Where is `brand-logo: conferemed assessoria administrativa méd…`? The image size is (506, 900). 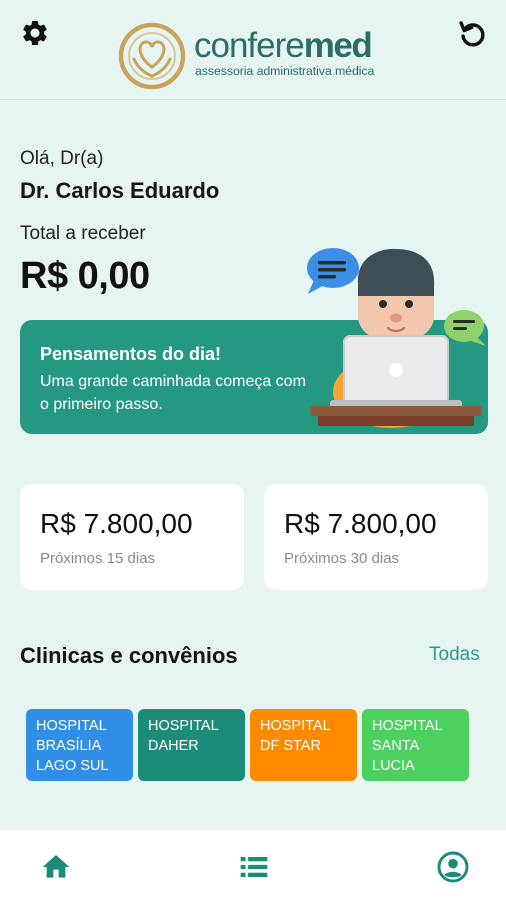 brand-logo: conferemed assessoria administrativa méd… is located at coordinates (261, 56).